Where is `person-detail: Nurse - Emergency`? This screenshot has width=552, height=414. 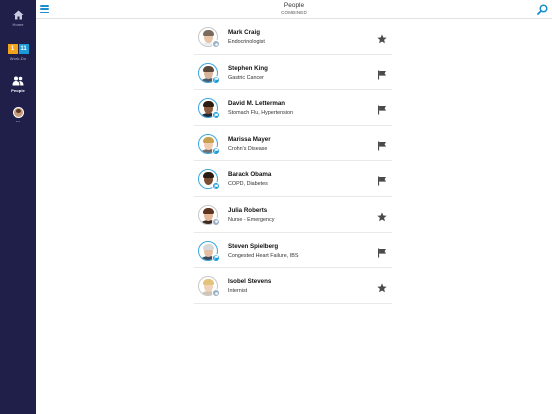 person-detail: Nurse - Emergency is located at coordinates (251, 219).